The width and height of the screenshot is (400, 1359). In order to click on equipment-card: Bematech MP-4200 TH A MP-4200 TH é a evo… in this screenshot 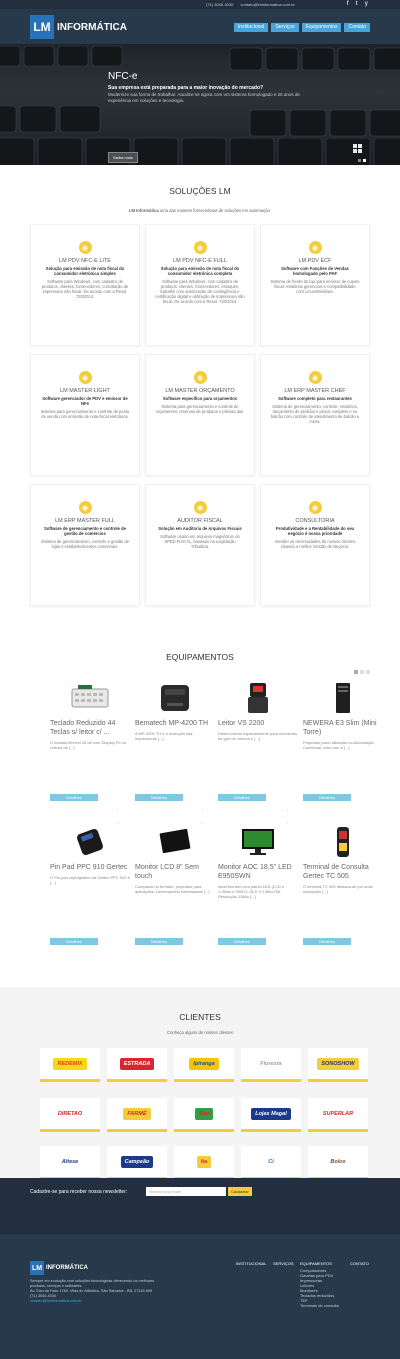, I will do `click(175, 745)`.